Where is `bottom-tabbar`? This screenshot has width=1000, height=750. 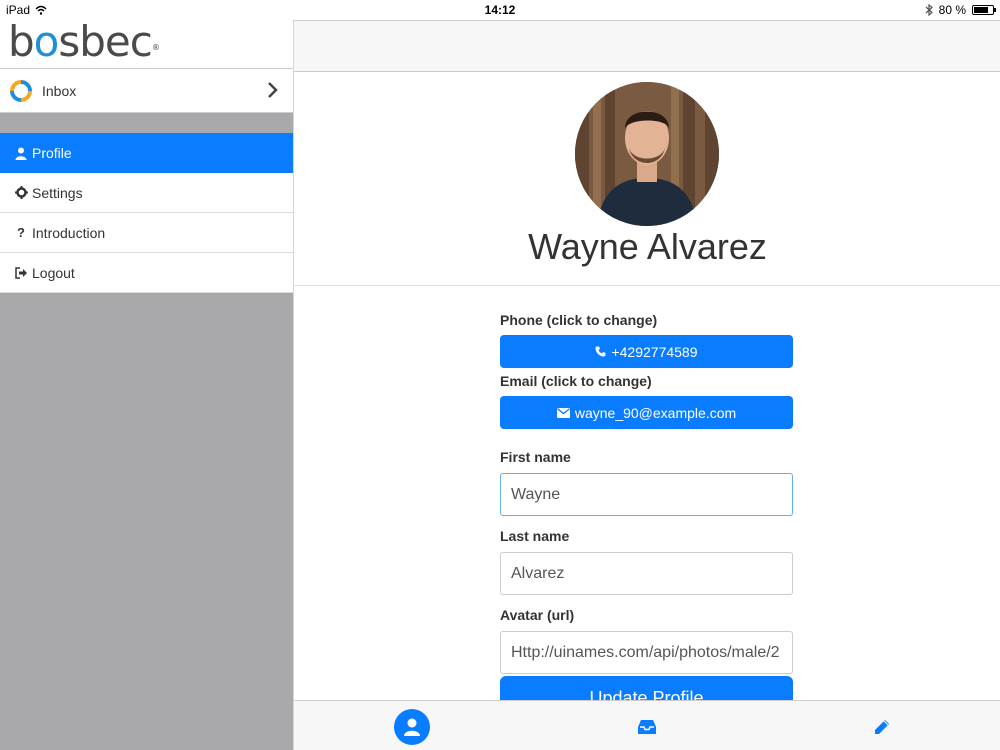 bottom-tabbar is located at coordinates (646, 725).